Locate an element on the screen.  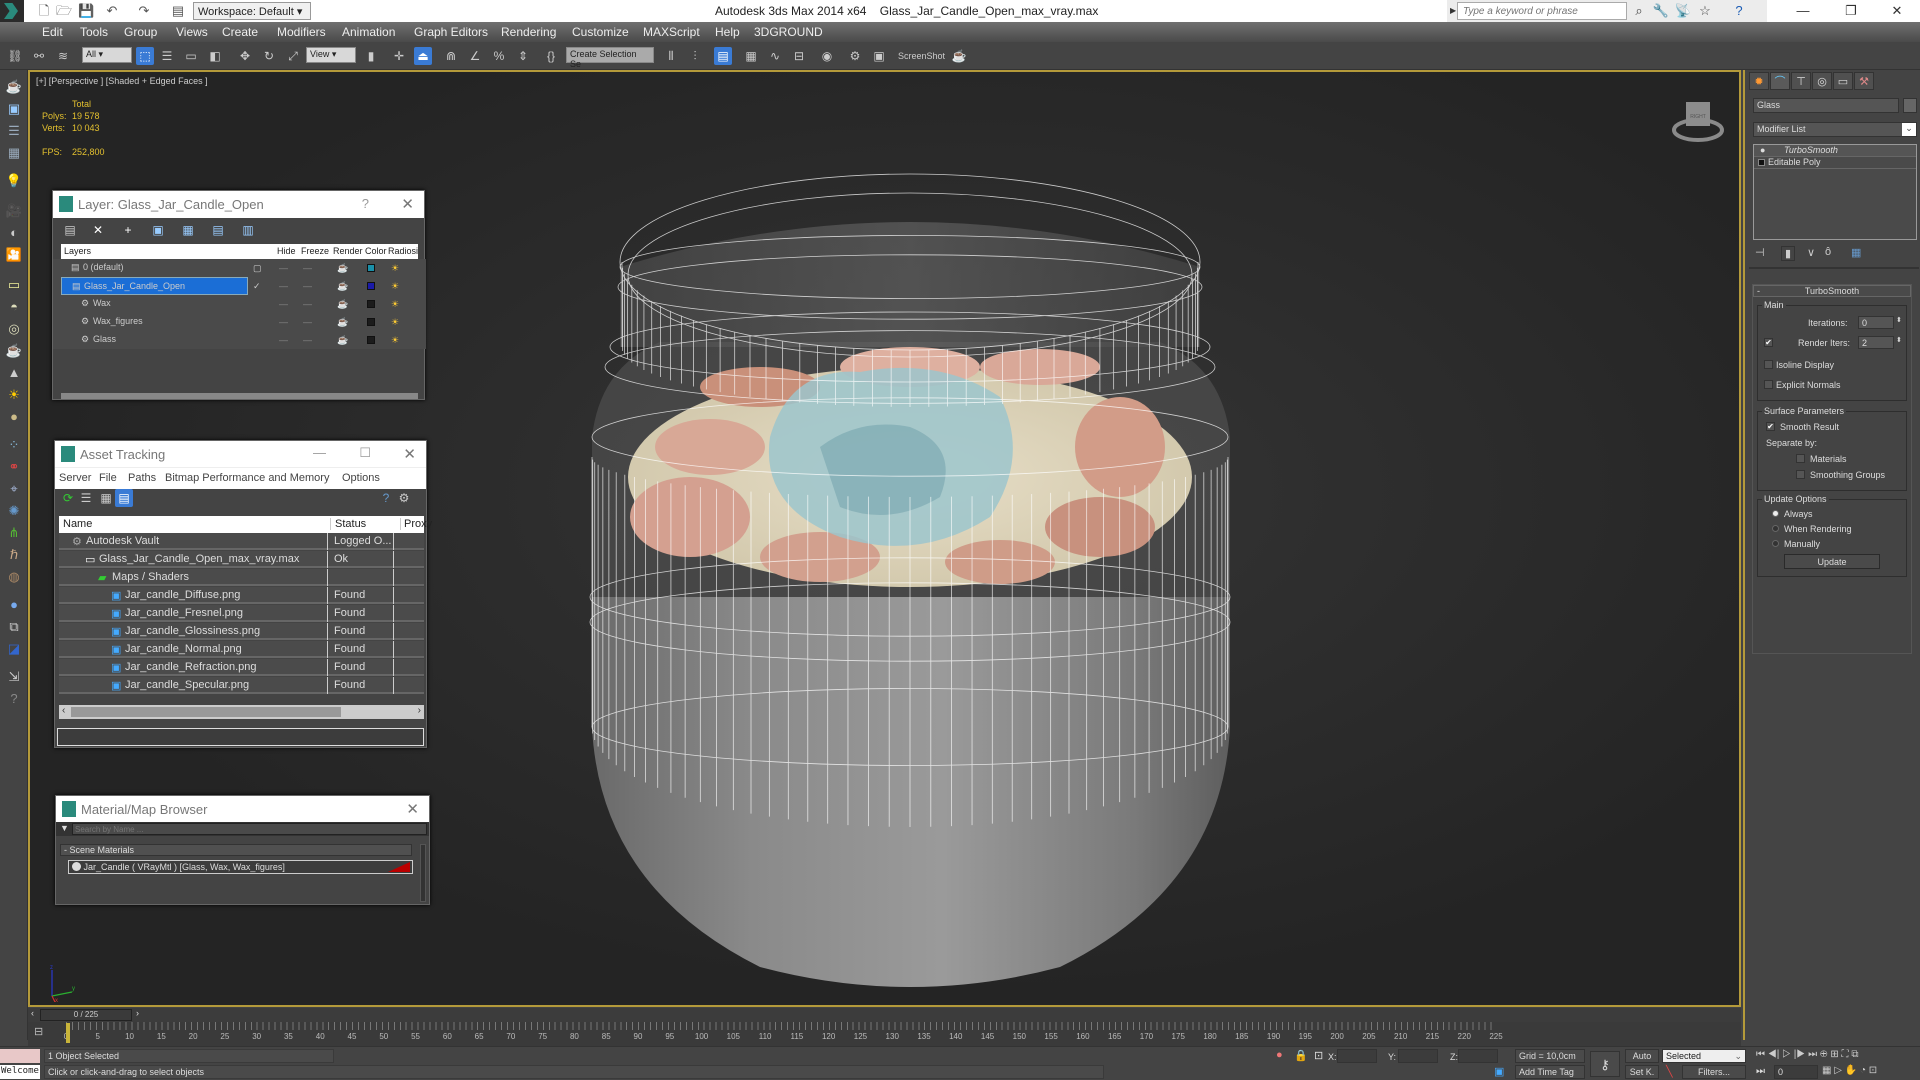
time-tag-icon: ▣ is located at coordinates (1499, 1071).